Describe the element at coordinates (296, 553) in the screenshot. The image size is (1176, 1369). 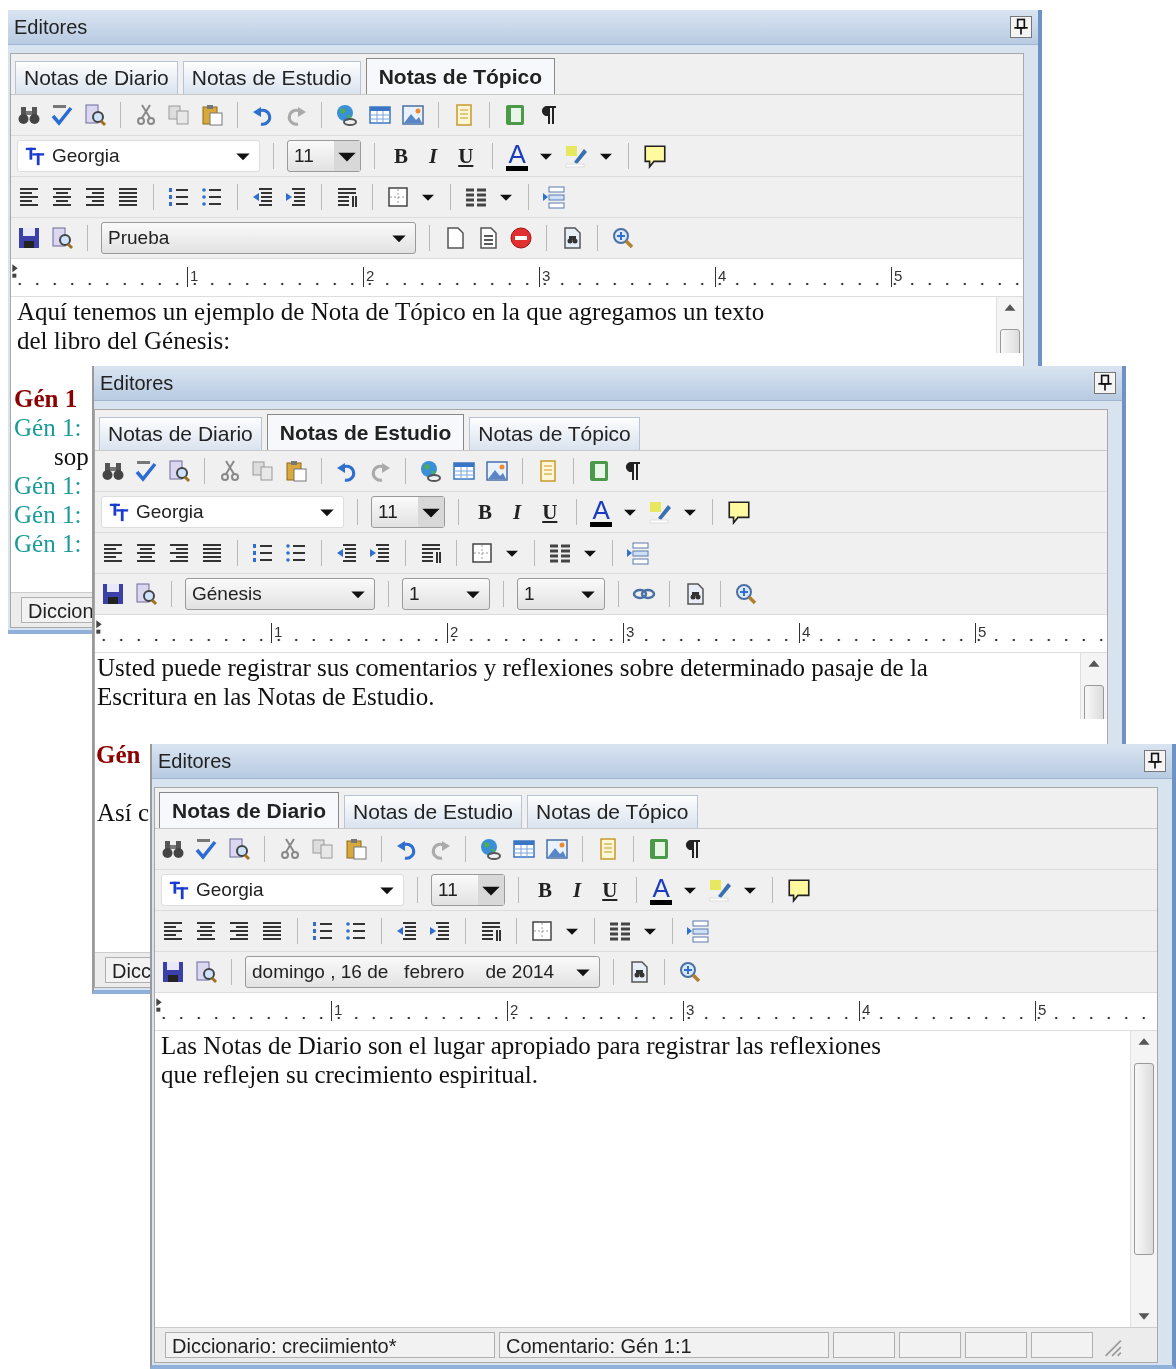
I see `bullet-list-icon` at that location.